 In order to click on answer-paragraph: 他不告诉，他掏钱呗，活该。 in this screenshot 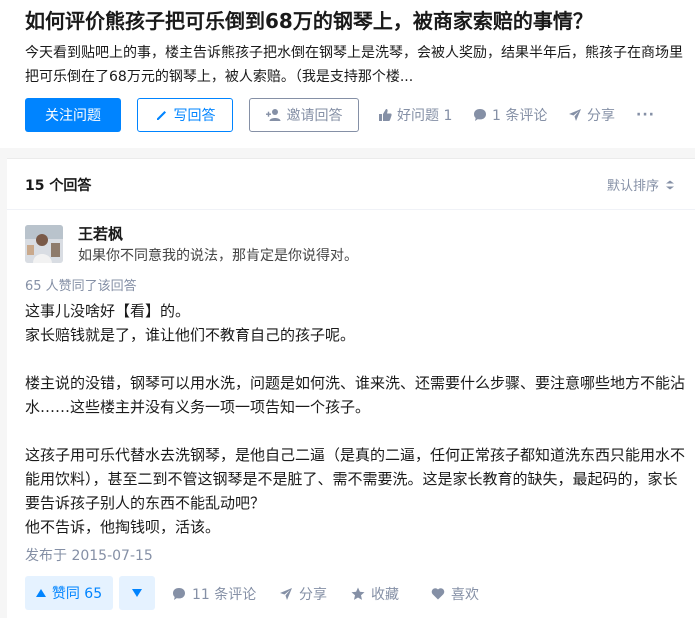, I will do `click(123, 527)`.